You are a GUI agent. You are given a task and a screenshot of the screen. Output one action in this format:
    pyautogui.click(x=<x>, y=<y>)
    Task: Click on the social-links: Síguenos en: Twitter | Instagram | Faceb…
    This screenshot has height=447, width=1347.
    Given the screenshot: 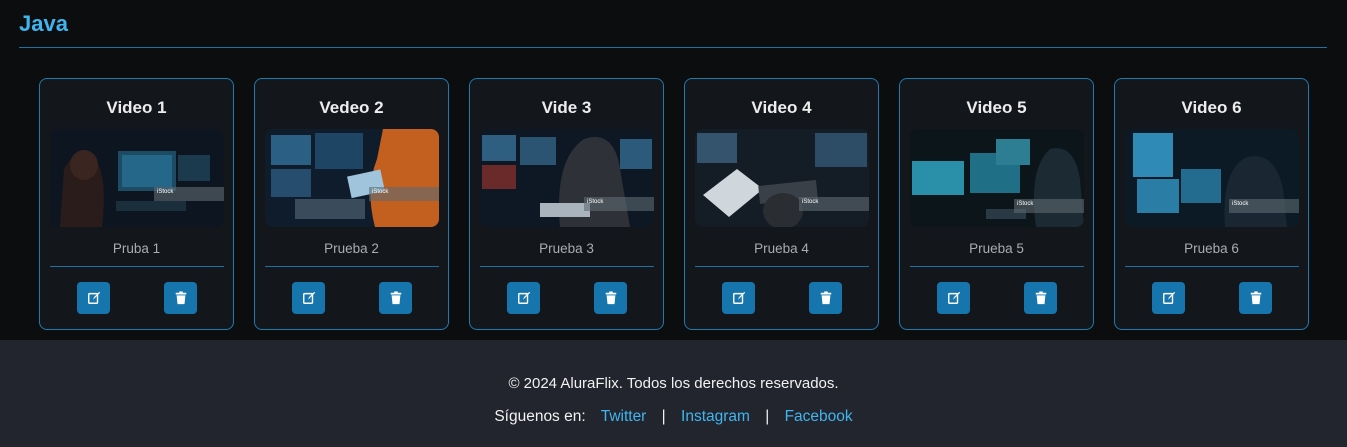 What is the action you would take?
    pyautogui.click(x=673, y=417)
    